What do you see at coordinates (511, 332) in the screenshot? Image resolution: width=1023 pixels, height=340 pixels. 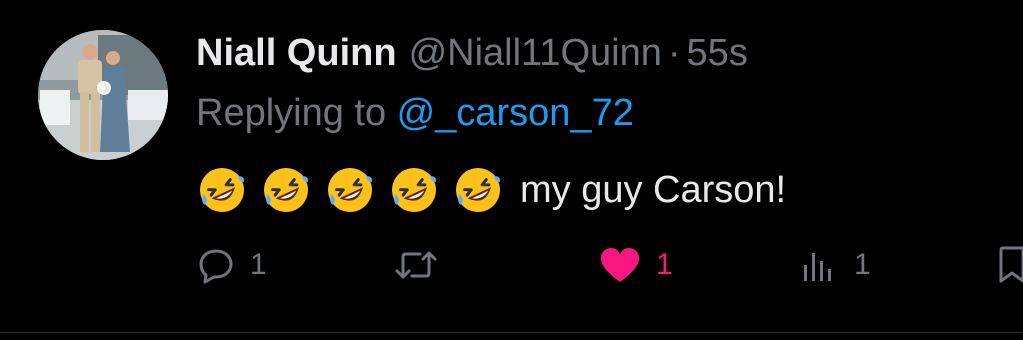 I see `divider` at bounding box center [511, 332].